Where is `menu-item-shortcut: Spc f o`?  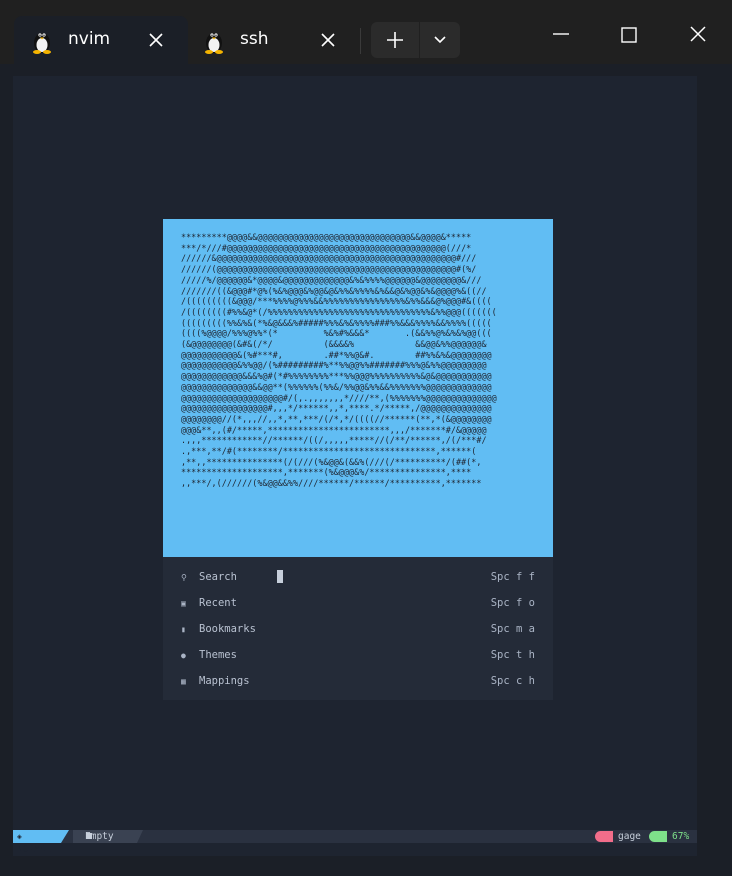
menu-item-shortcut: Spc f o is located at coordinates (512, 603).